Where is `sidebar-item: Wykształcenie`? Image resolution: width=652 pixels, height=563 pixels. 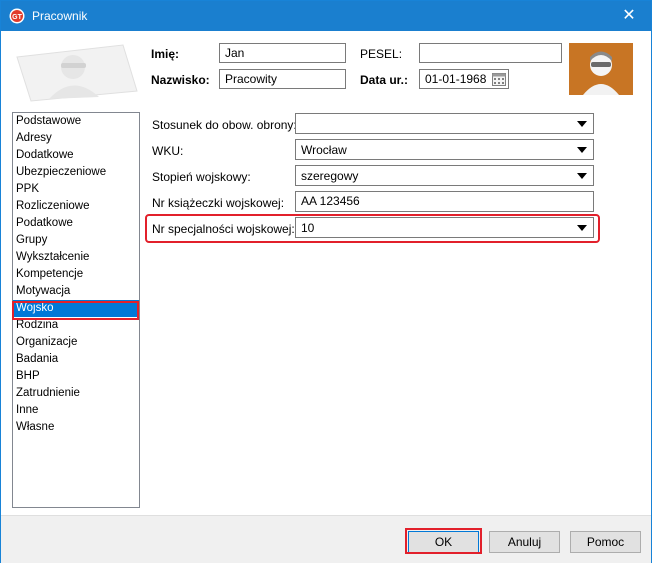
sidebar-item: Wykształcenie is located at coordinates (76, 257).